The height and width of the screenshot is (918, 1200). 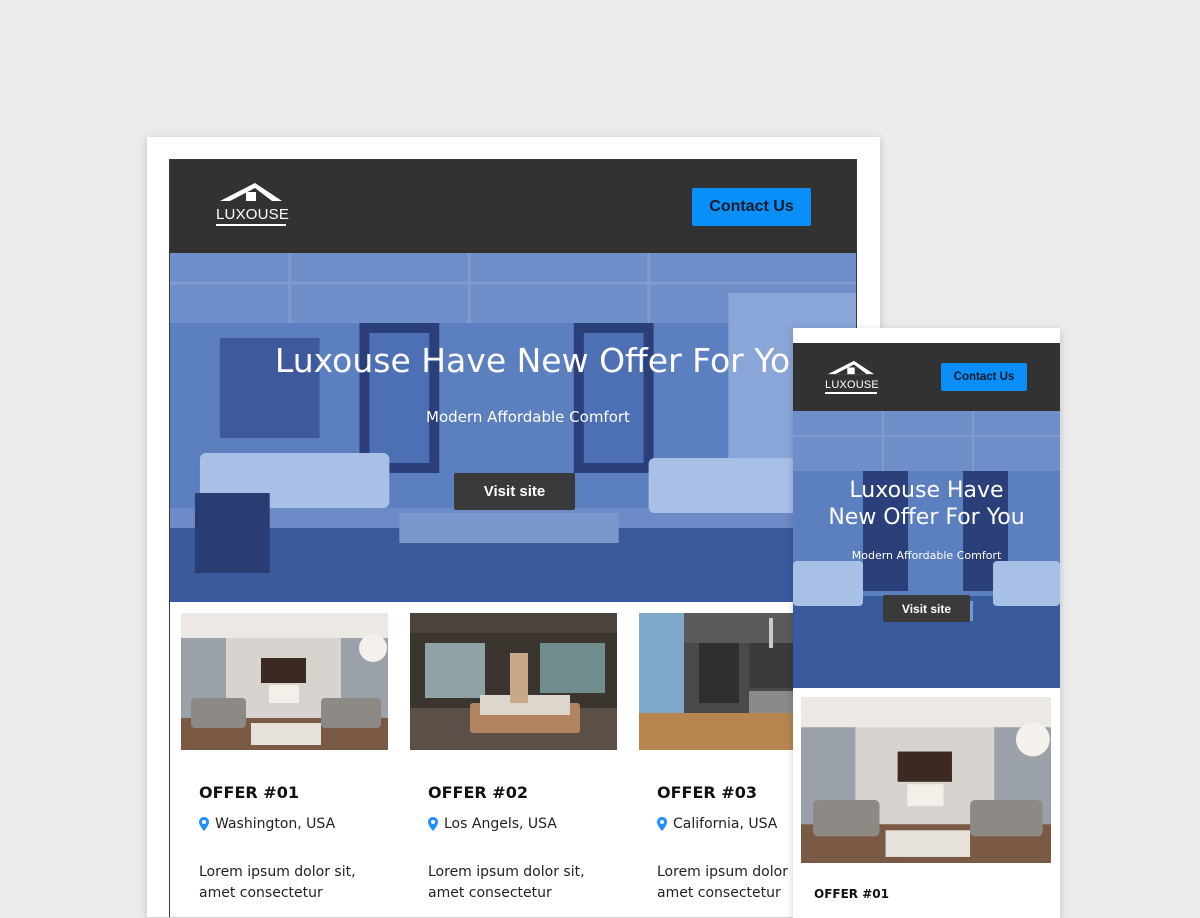 What do you see at coordinates (926, 377) in the screenshot?
I see `mobile-email-header: LUXOUSE Contact Us` at bounding box center [926, 377].